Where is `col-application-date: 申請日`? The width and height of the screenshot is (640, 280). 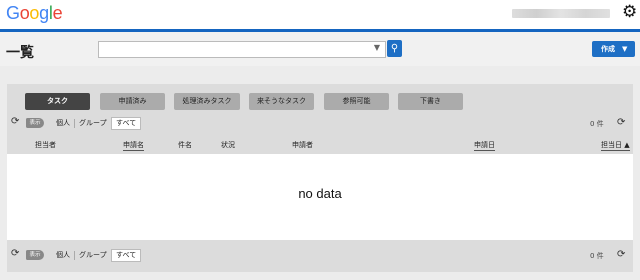
col-application-date: 申請日 is located at coordinates (484, 145).